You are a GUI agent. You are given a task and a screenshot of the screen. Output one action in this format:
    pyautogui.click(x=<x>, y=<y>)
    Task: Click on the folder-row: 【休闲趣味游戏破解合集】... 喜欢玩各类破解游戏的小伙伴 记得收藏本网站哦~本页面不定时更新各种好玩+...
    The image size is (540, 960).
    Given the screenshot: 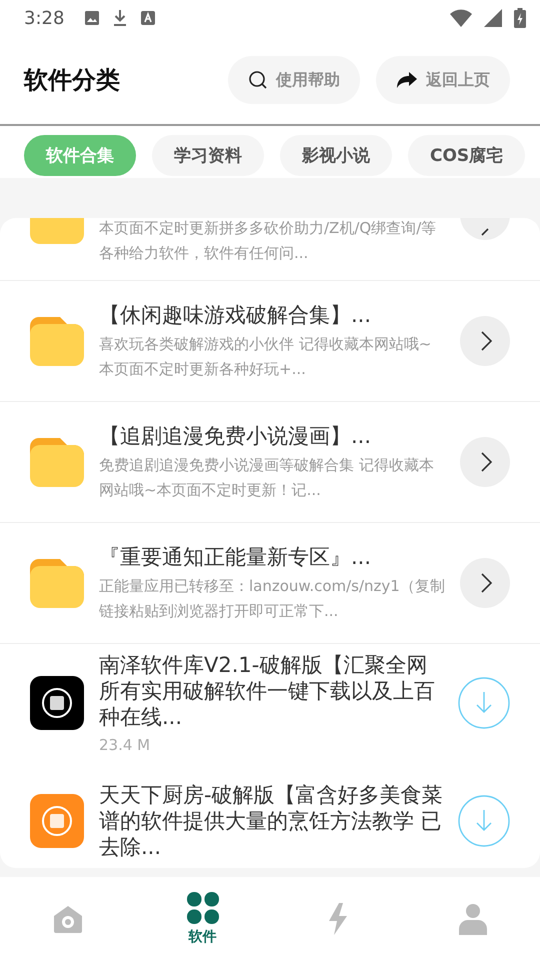 What is the action you would take?
    pyautogui.click(x=270, y=341)
    